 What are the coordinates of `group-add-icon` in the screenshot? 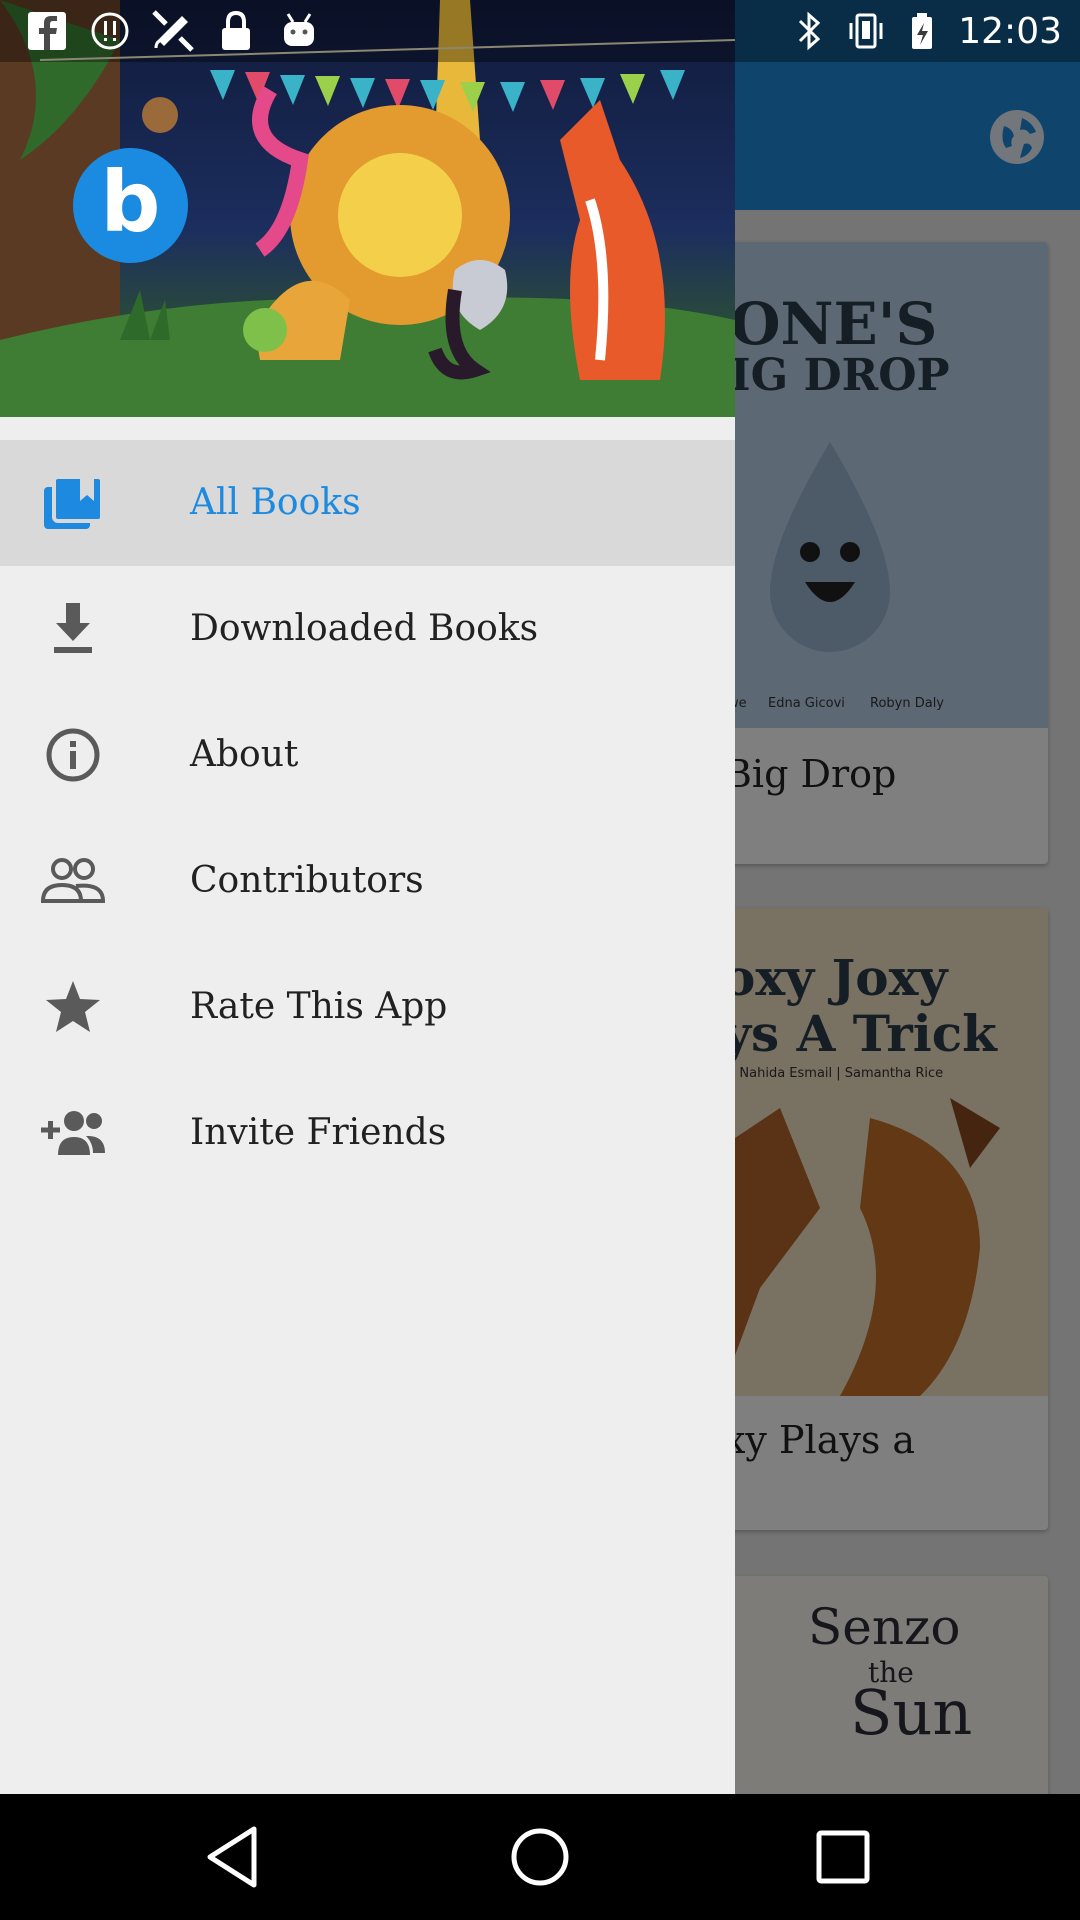 It's located at (73, 1133).